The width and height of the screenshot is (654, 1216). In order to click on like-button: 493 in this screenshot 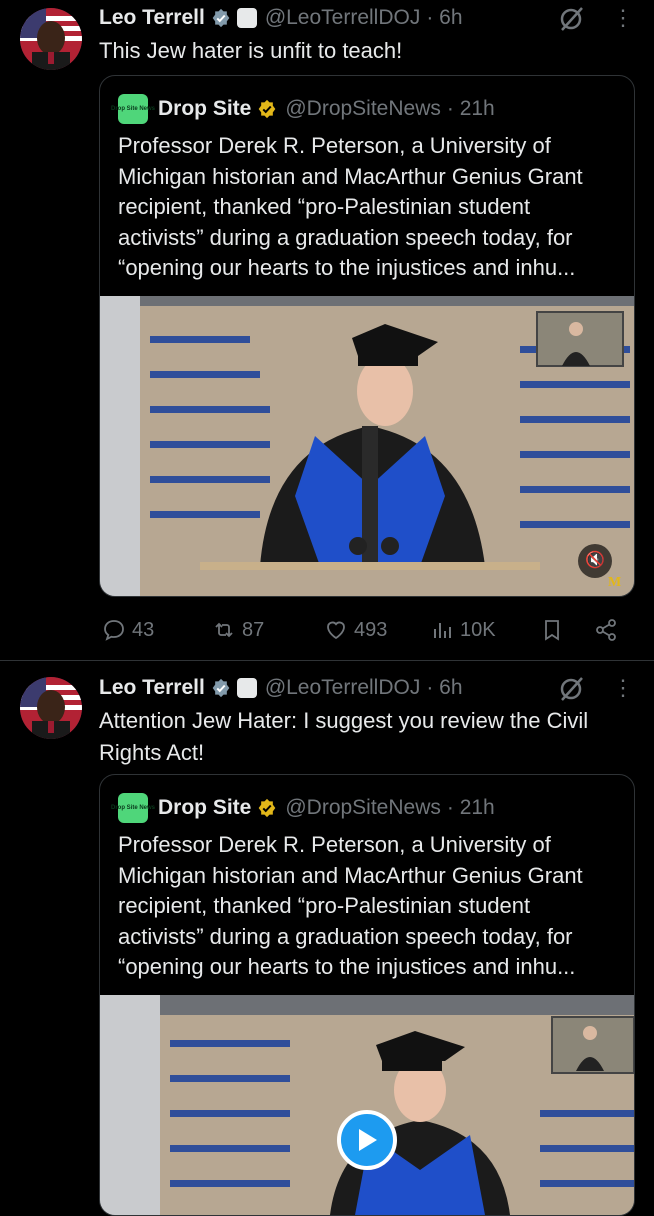, I will do `click(355, 630)`.